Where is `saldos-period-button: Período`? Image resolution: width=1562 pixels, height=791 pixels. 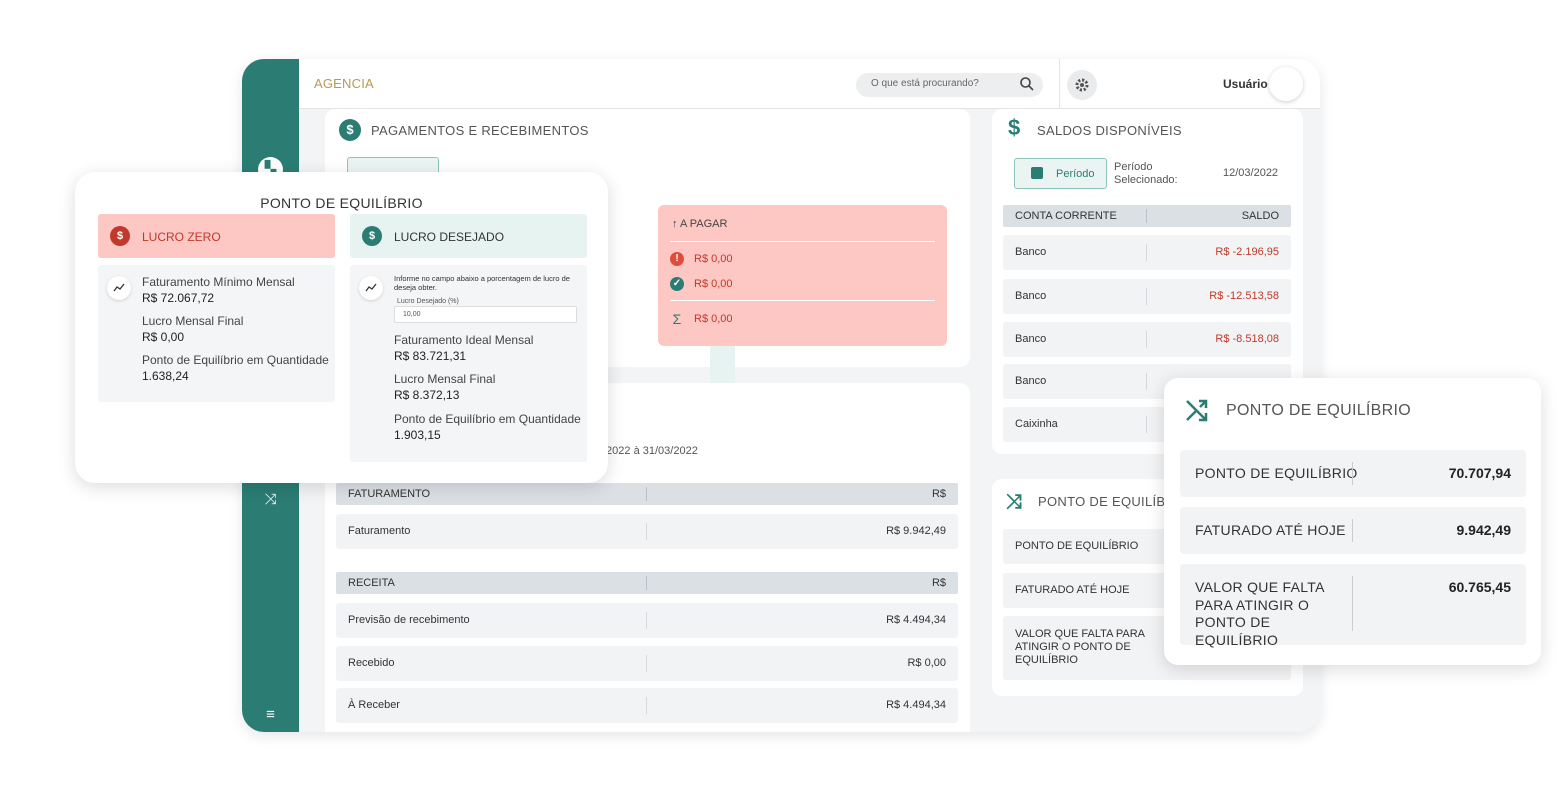
saldos-period-button: Período is located at coordinates (1060, 173).